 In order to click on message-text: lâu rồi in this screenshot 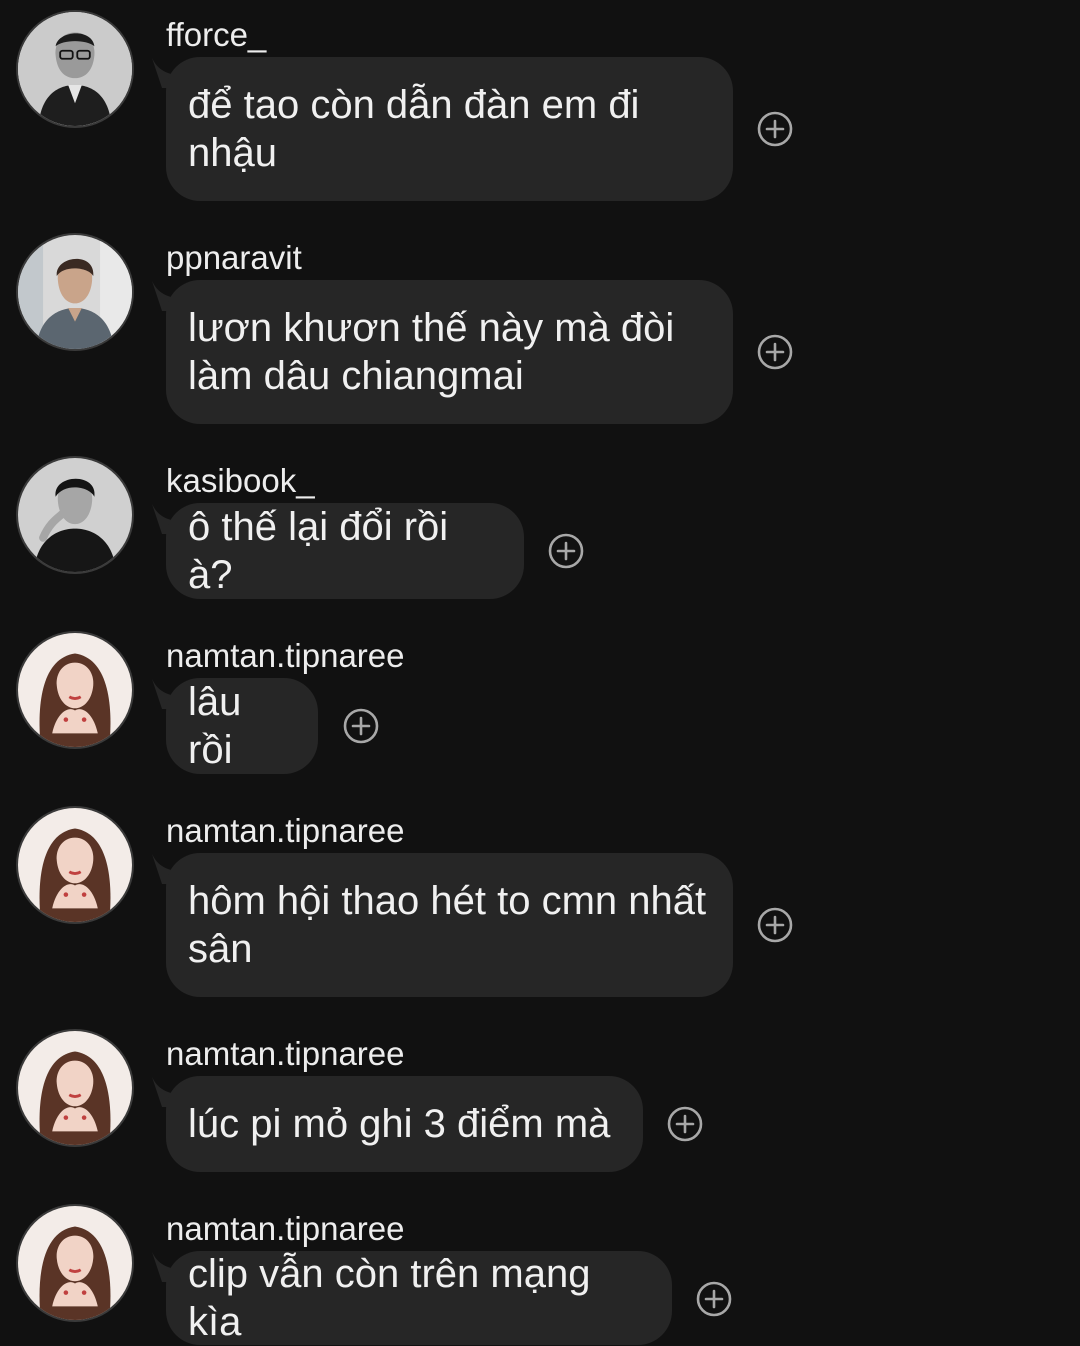, I will do `click(215, 726)`.